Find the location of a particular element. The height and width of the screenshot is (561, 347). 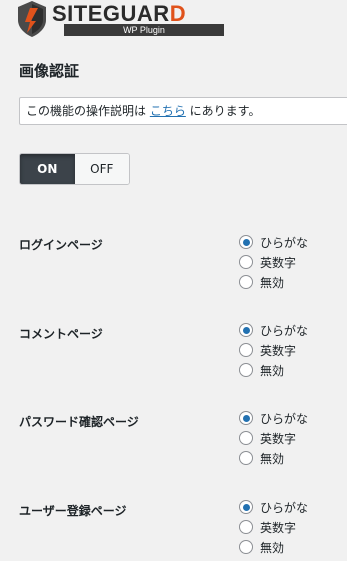

siteguard-logo: SITEGUARD WP Plugin is located at coordinates (120, 20).